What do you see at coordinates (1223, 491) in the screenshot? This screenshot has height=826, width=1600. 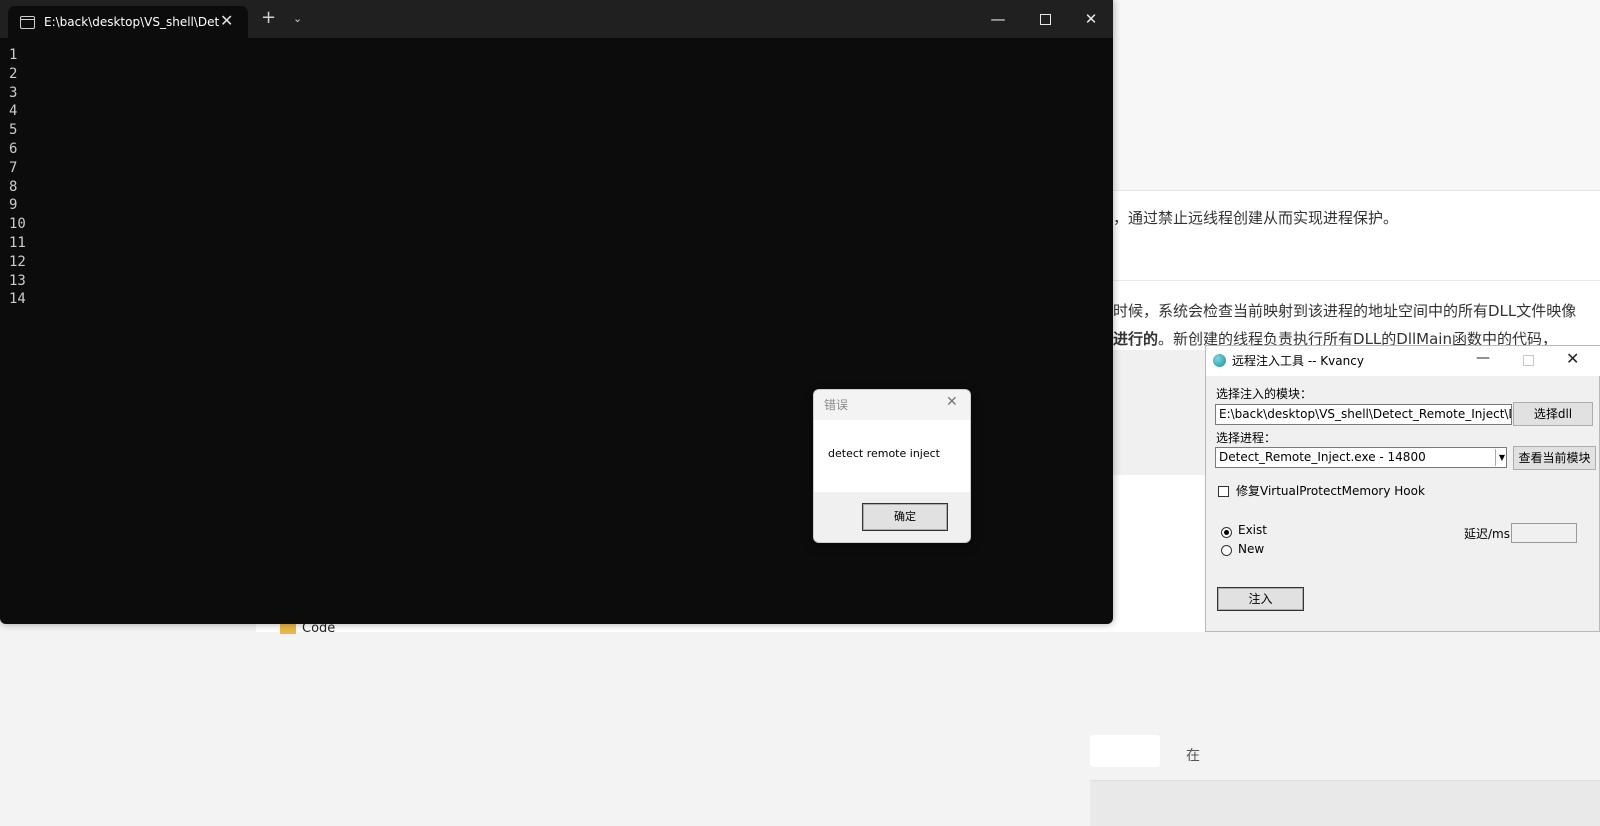 I see `fix-hook-checkbox` at bounding box center [1223, 491].